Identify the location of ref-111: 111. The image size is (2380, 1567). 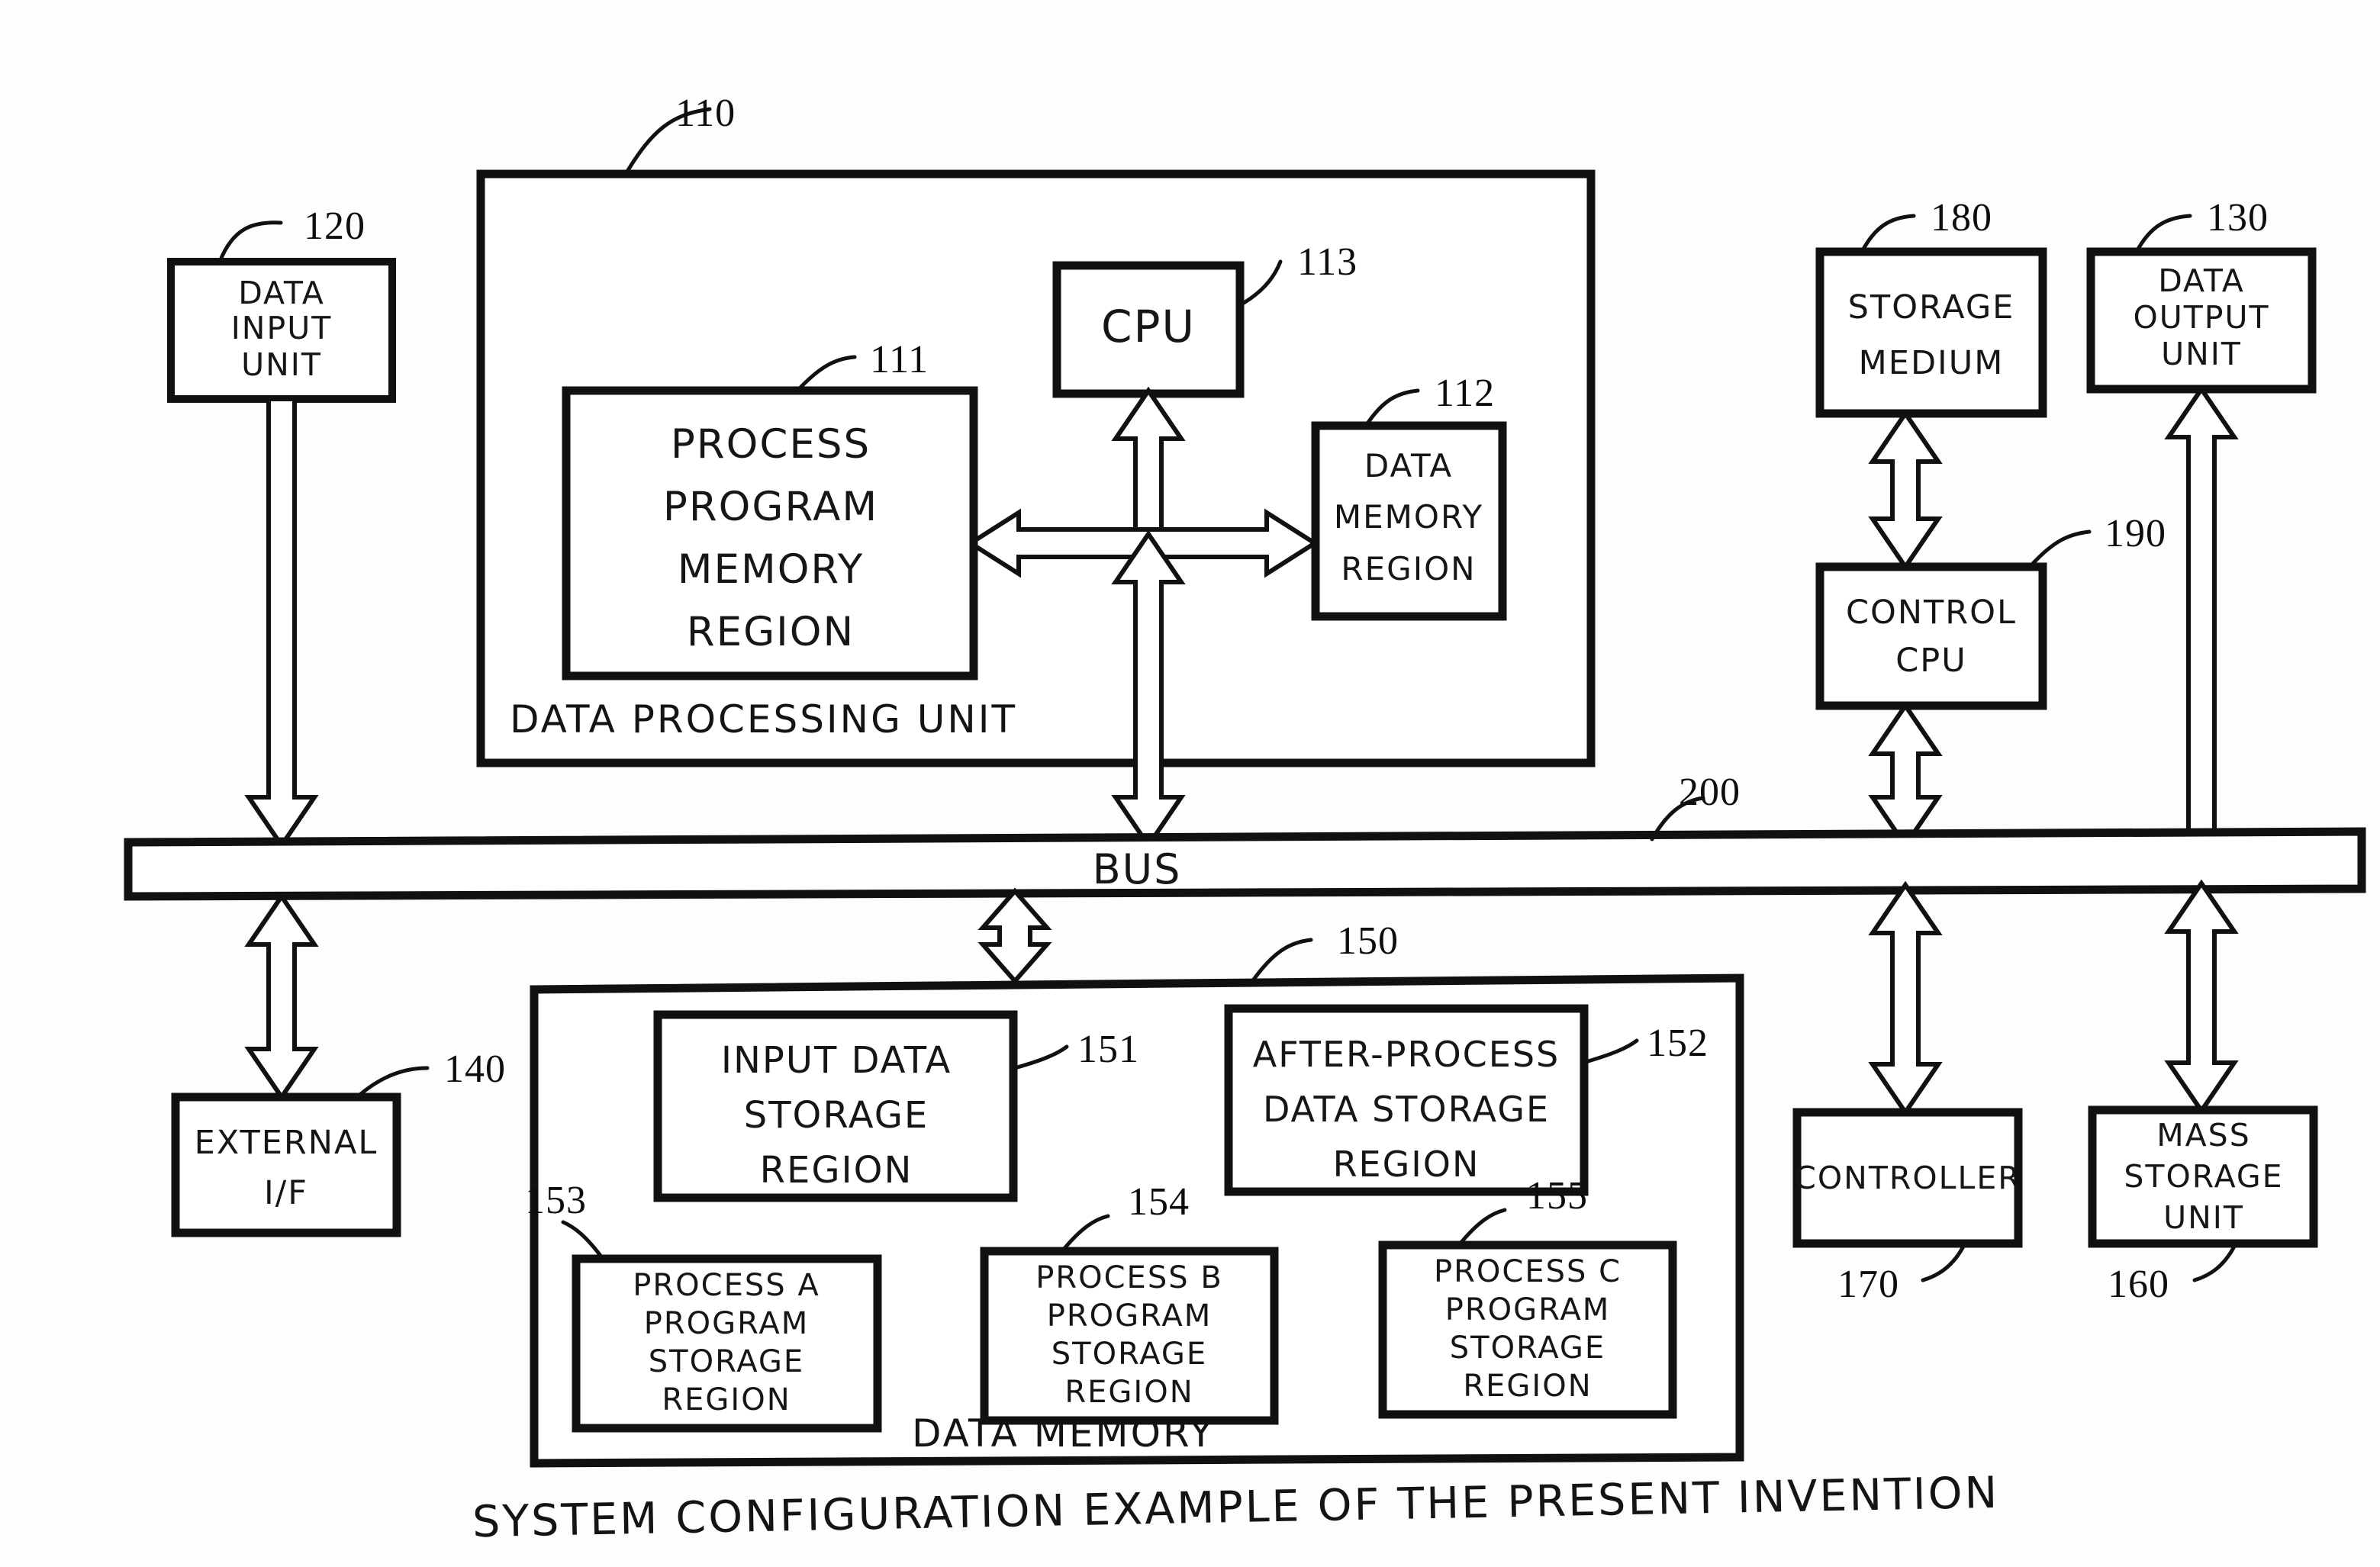
(899, 359).